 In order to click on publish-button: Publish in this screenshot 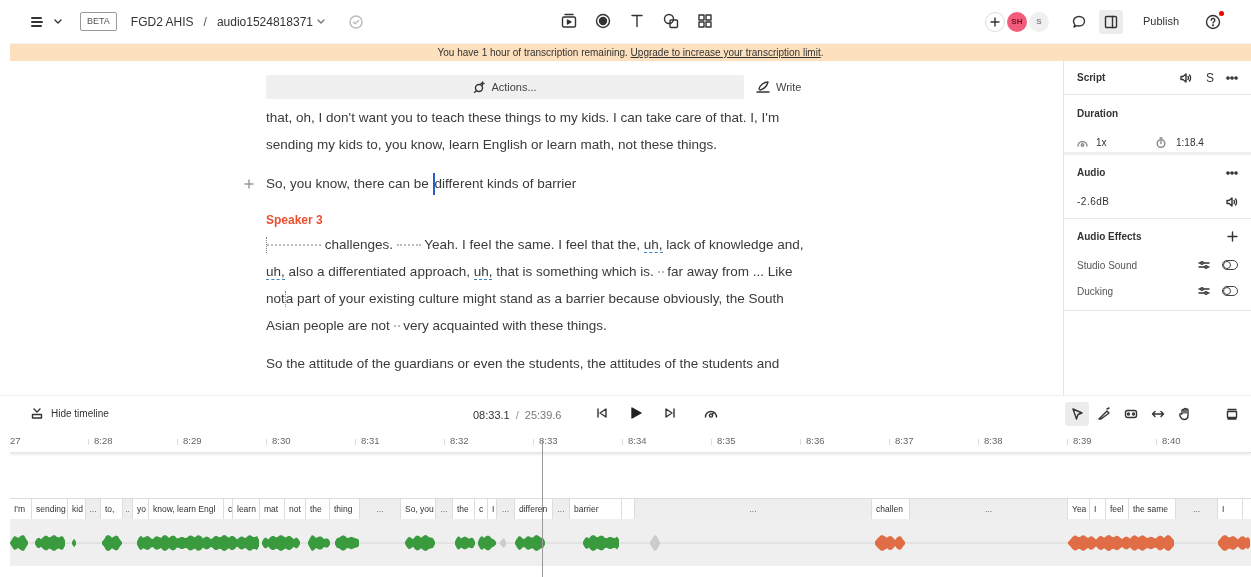, I will do `click(1160, 21)`.